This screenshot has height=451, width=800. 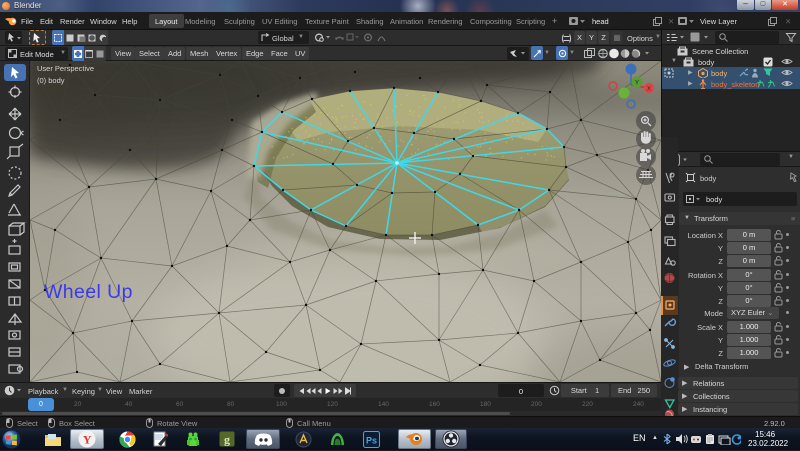 What do you see at coordinates (51, 80) in the screenshot?
I see `svg-text: (0) body` at bounding box center [51, 80].